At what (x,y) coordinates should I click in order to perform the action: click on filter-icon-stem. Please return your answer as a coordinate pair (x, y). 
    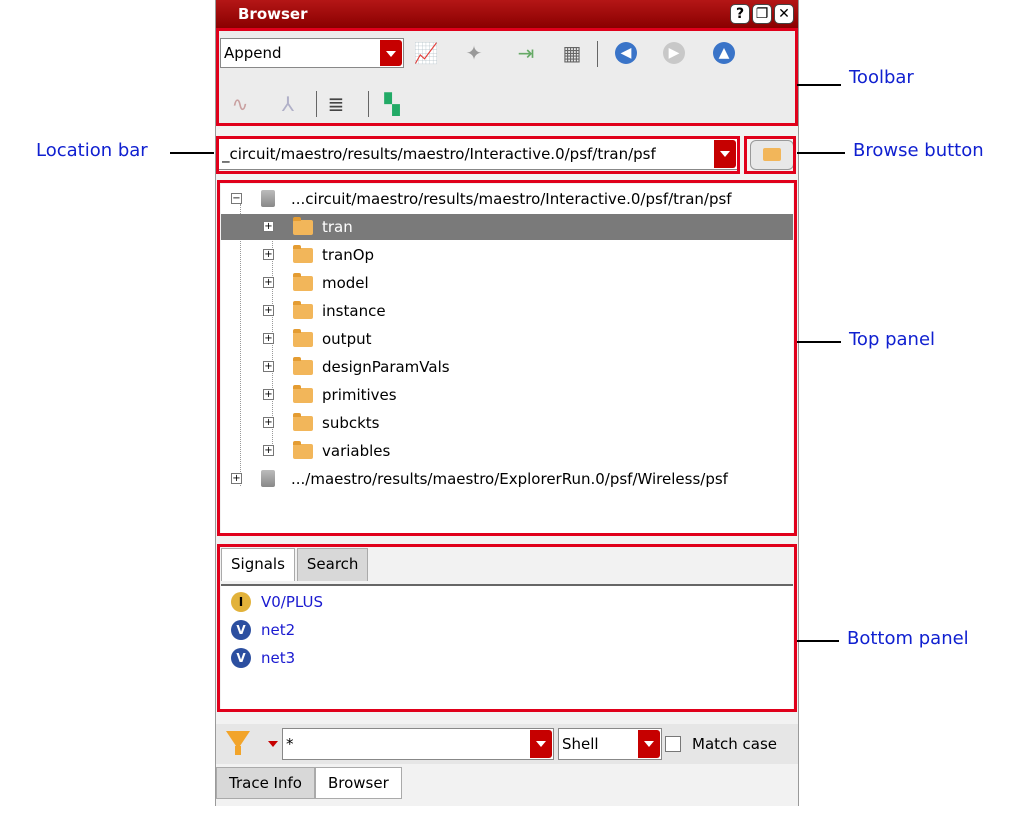
    Looking at the image, I should click on (238, 750).